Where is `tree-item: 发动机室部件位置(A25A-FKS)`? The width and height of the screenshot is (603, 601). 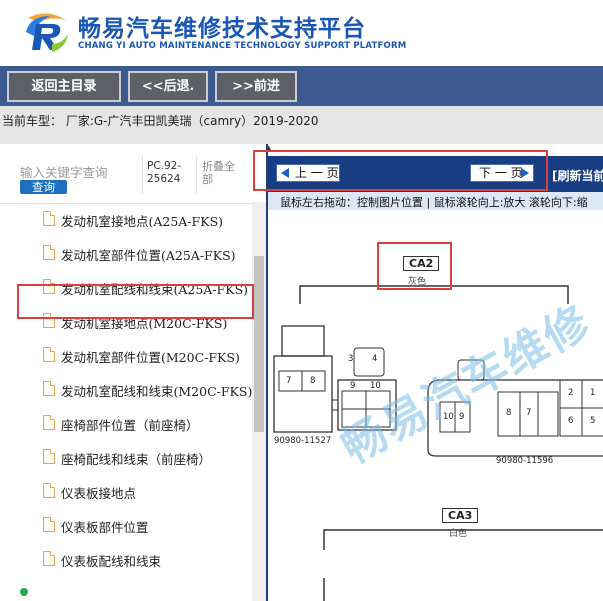
tree-item: 发动机室部件位置(A25A-FKS) is located at coordinates (126, 253).